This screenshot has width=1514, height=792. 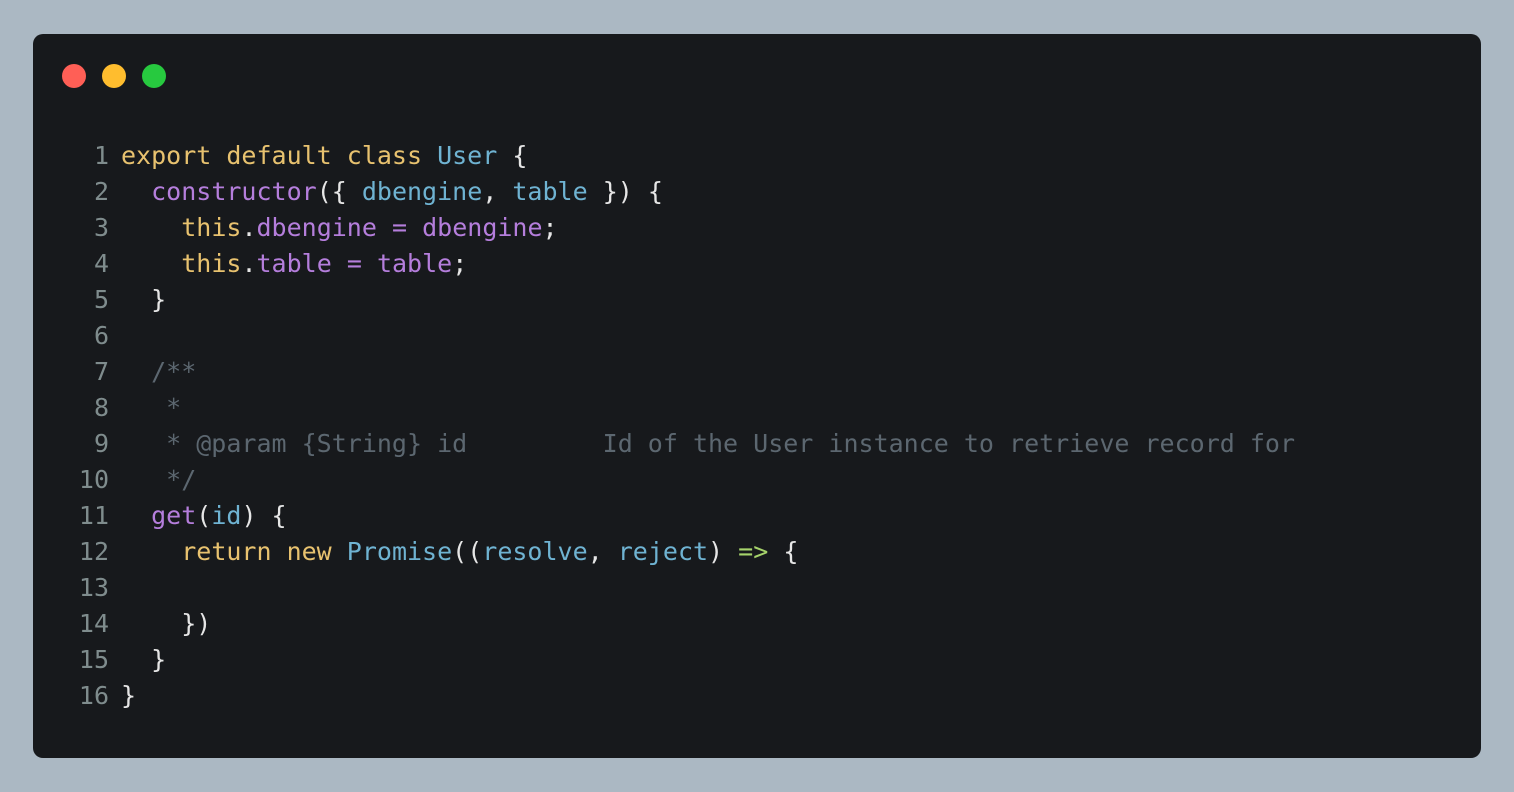 I want to click on code-token: Promise, so click(x=399, y=551).